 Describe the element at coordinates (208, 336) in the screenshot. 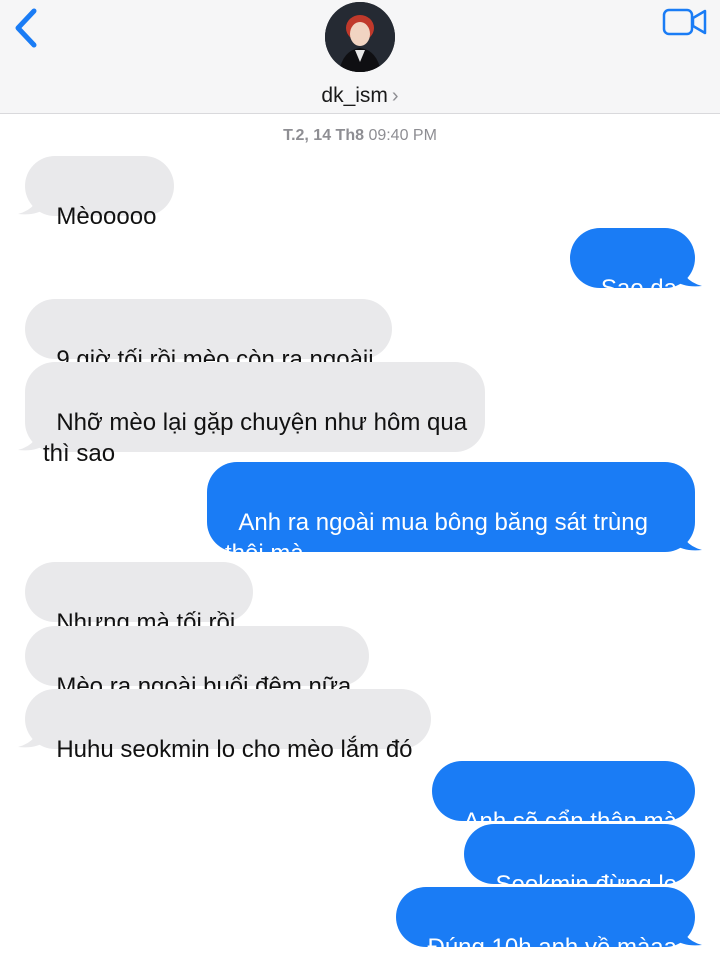

I see `message-bubble-incoming: 9 giờ tối rồi mèo còn ra ngoàii` at that location.